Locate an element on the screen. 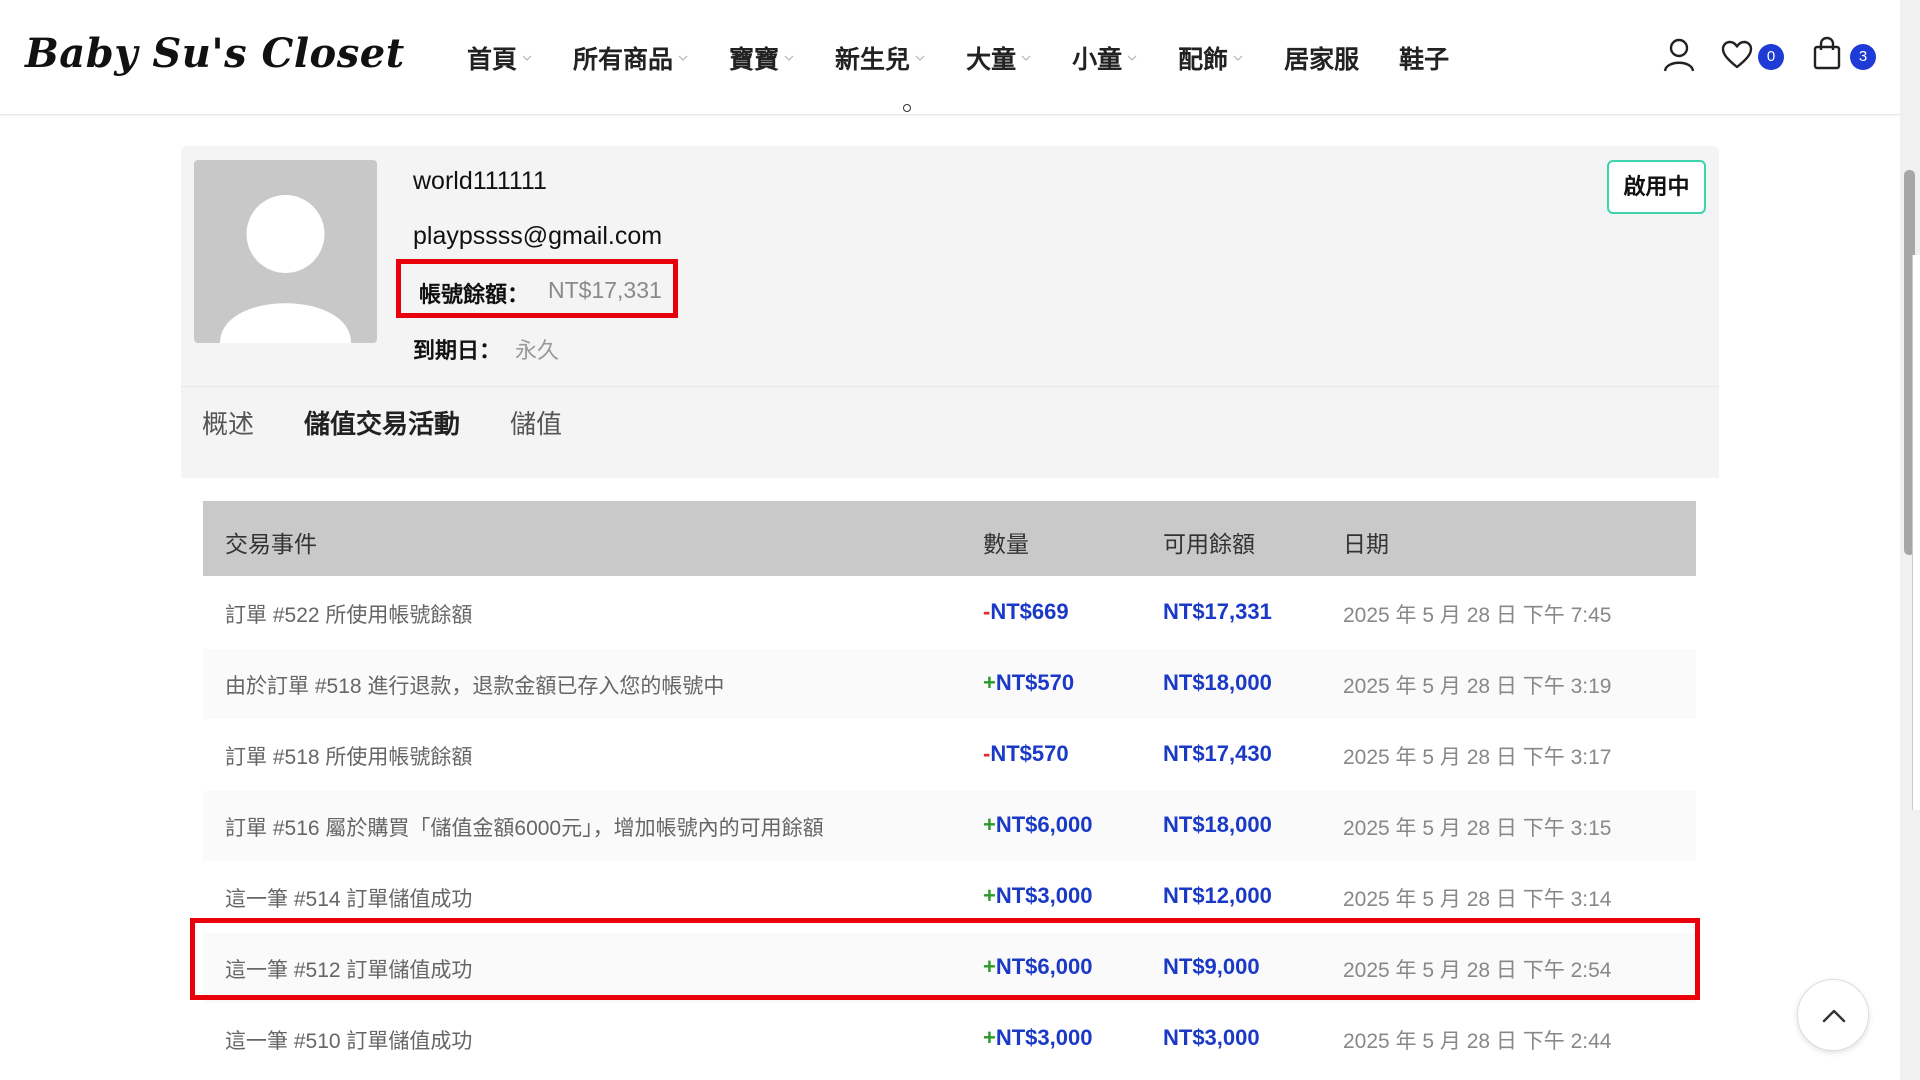 This screenshot has height=1080, width=1920. transaction-event: 訂單 #522 所使用帳號餘額 is located at coordinates (349, 615).